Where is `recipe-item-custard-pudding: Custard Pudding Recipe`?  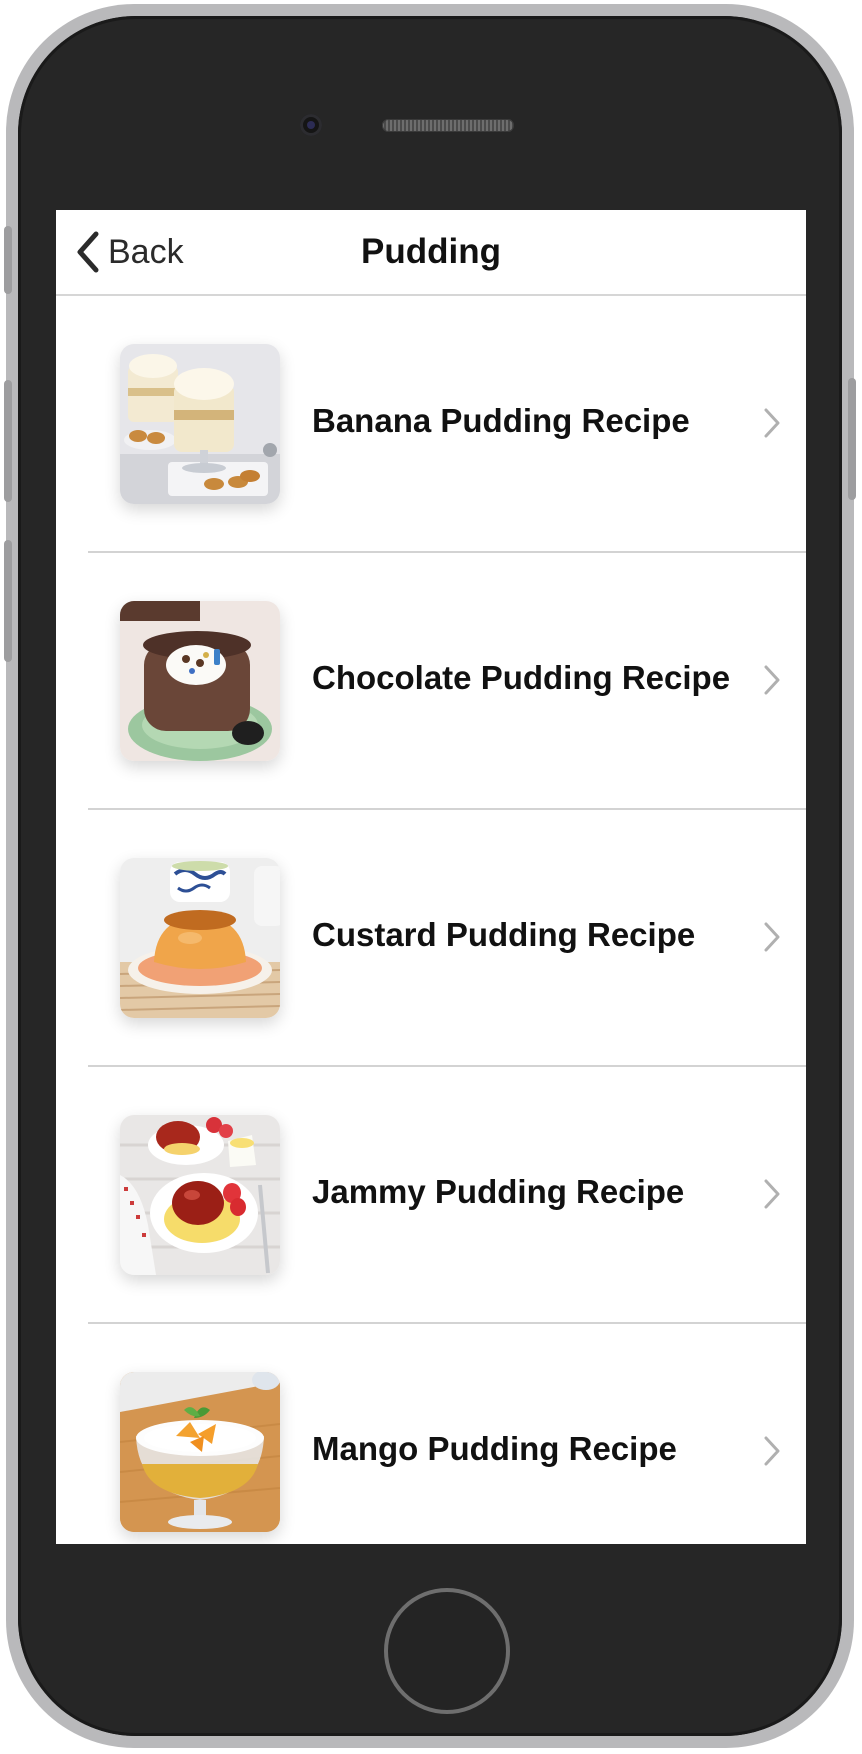 recipe-item-custard-pudding: Custard Pudding Recipe is located at coordinates (431, 938).